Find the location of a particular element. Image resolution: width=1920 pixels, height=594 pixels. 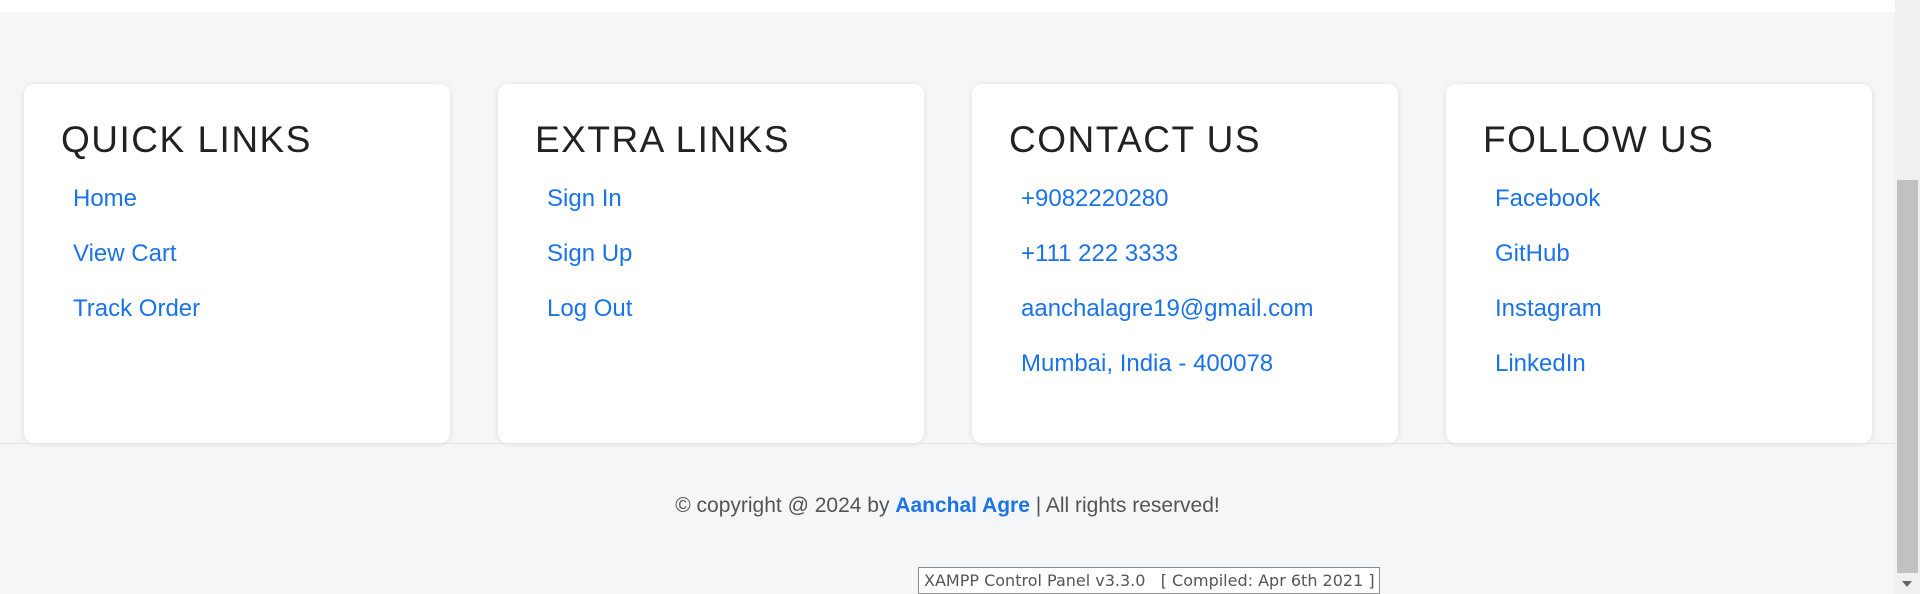

extra-links-list: Sign In Sign Up Log Out is located at coordinates (711, 267).